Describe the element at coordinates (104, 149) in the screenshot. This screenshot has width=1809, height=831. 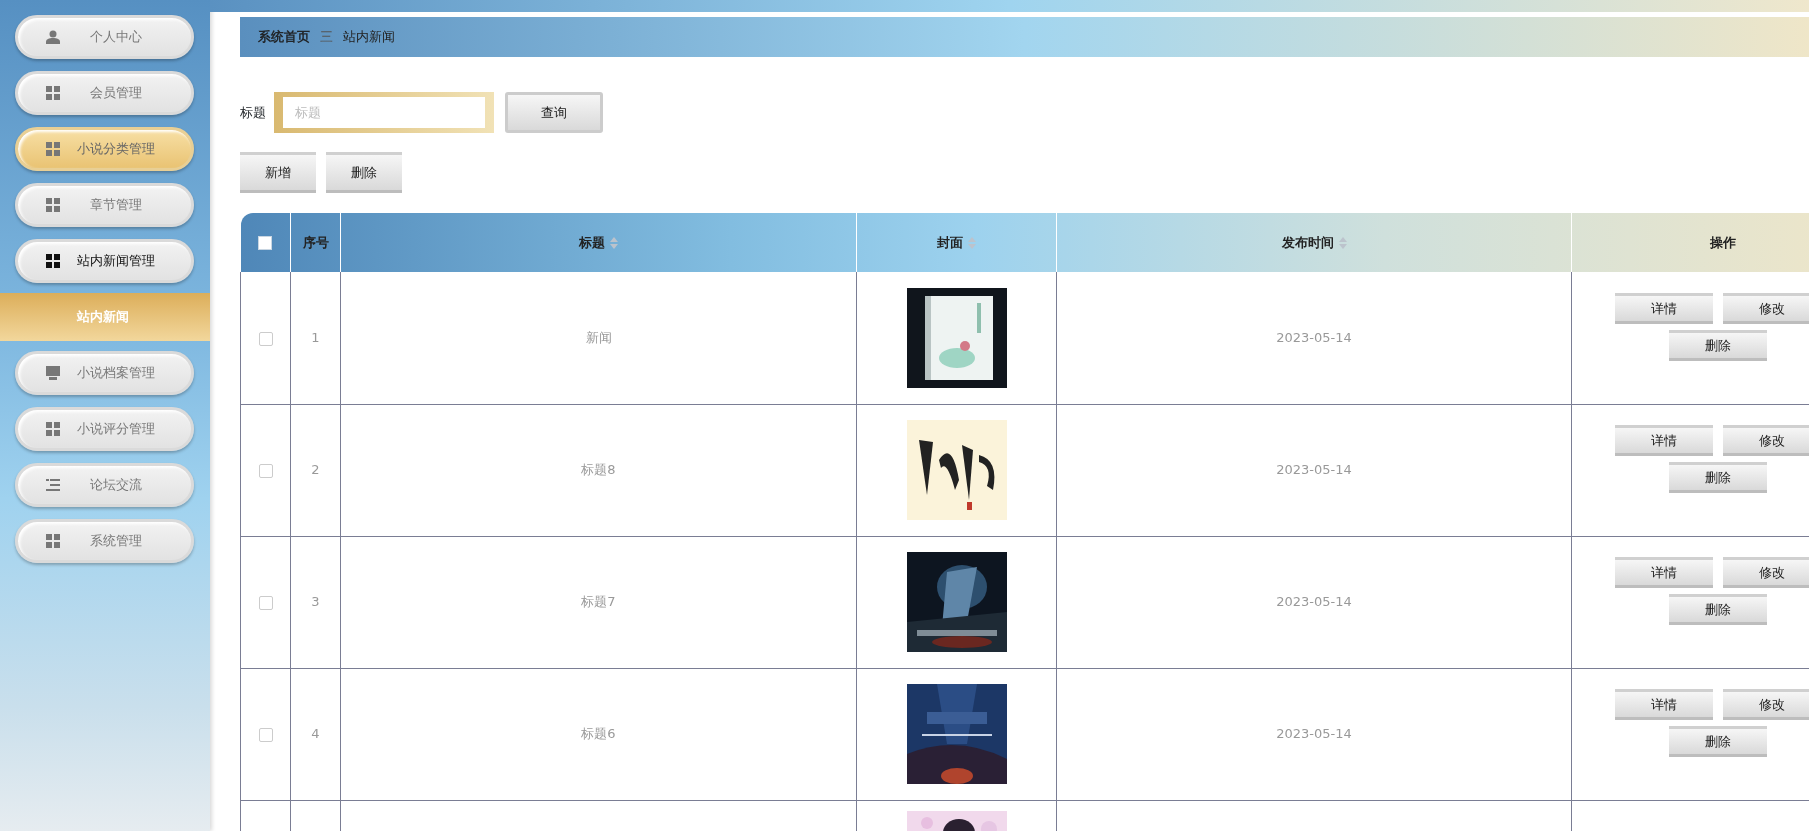
I see `menu-item: 小说分类管理` at that location.